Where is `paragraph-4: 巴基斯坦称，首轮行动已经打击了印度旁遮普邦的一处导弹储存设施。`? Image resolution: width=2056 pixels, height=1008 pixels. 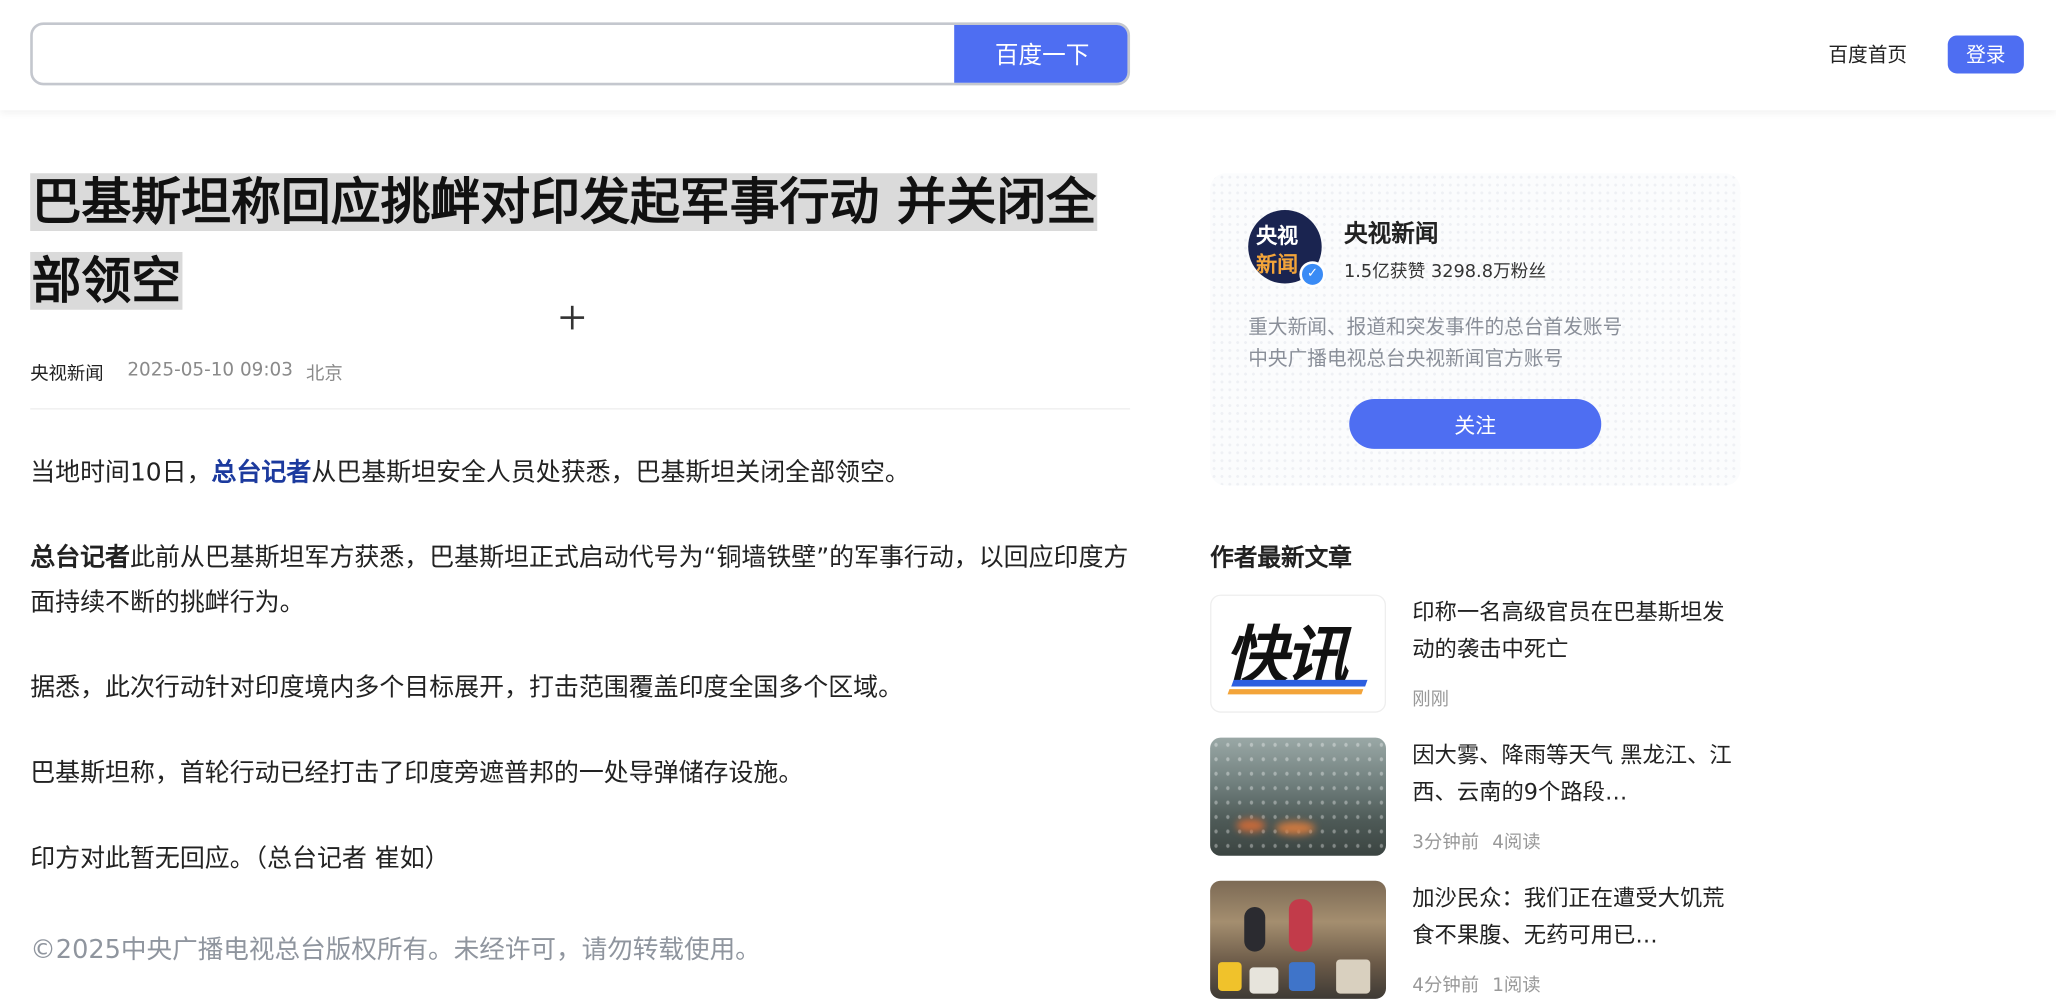
paragraph-4: 巴基斯坦称，首轮行动已经打击了印度旁遮普邦的一处导弹储存设施。 is located at coordinates (417, 773).